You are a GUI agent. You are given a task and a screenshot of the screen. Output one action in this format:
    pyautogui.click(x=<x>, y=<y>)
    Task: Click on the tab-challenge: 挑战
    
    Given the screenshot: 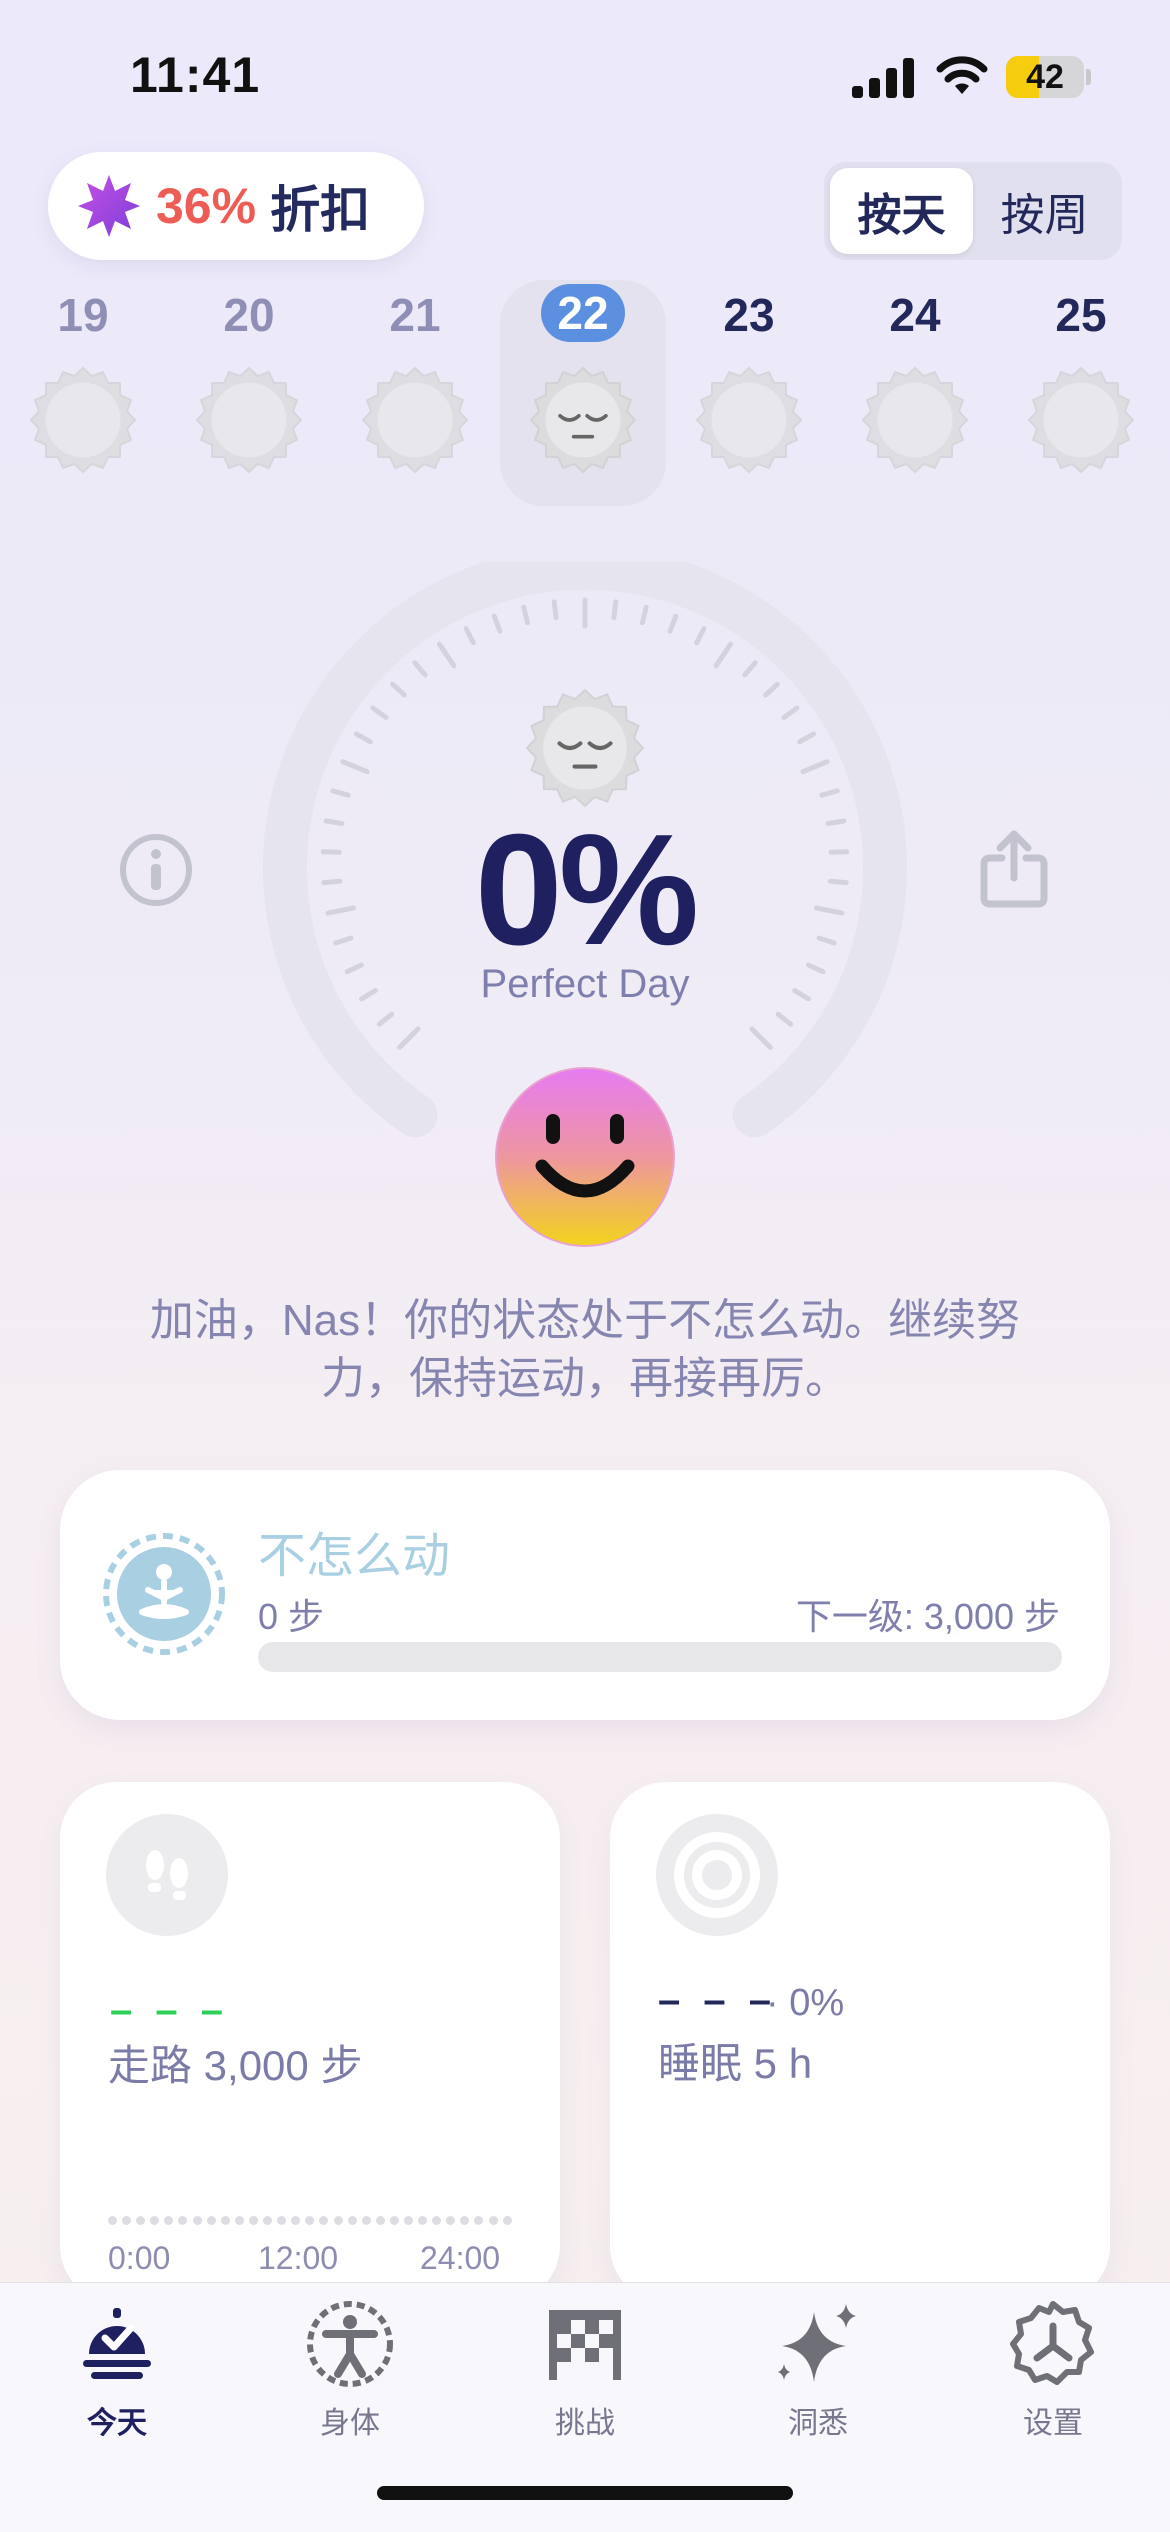 What is the action you would take?
    pyautogui.click(x=585, y=2369)
    